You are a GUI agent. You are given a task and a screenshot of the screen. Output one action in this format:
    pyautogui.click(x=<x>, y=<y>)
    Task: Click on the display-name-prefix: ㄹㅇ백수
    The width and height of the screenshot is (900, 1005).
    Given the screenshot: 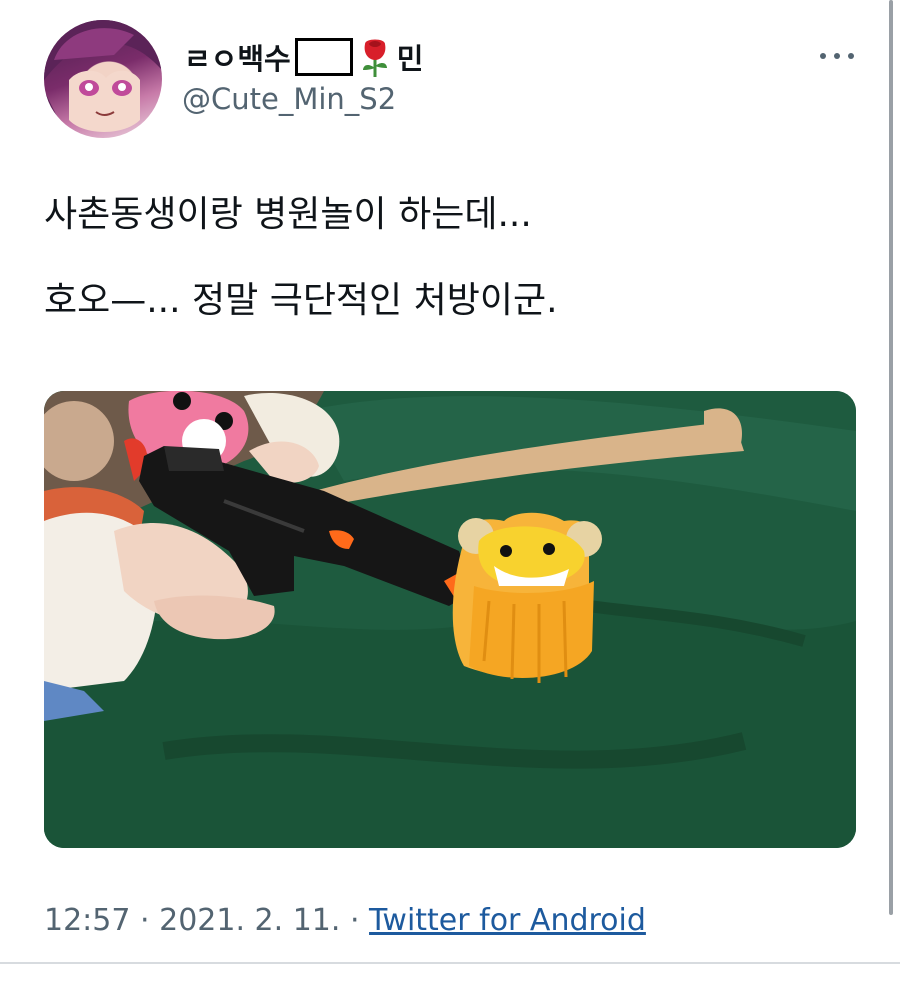 What is the action you would take?
    pyautogui.click(x=237, y=59)
    